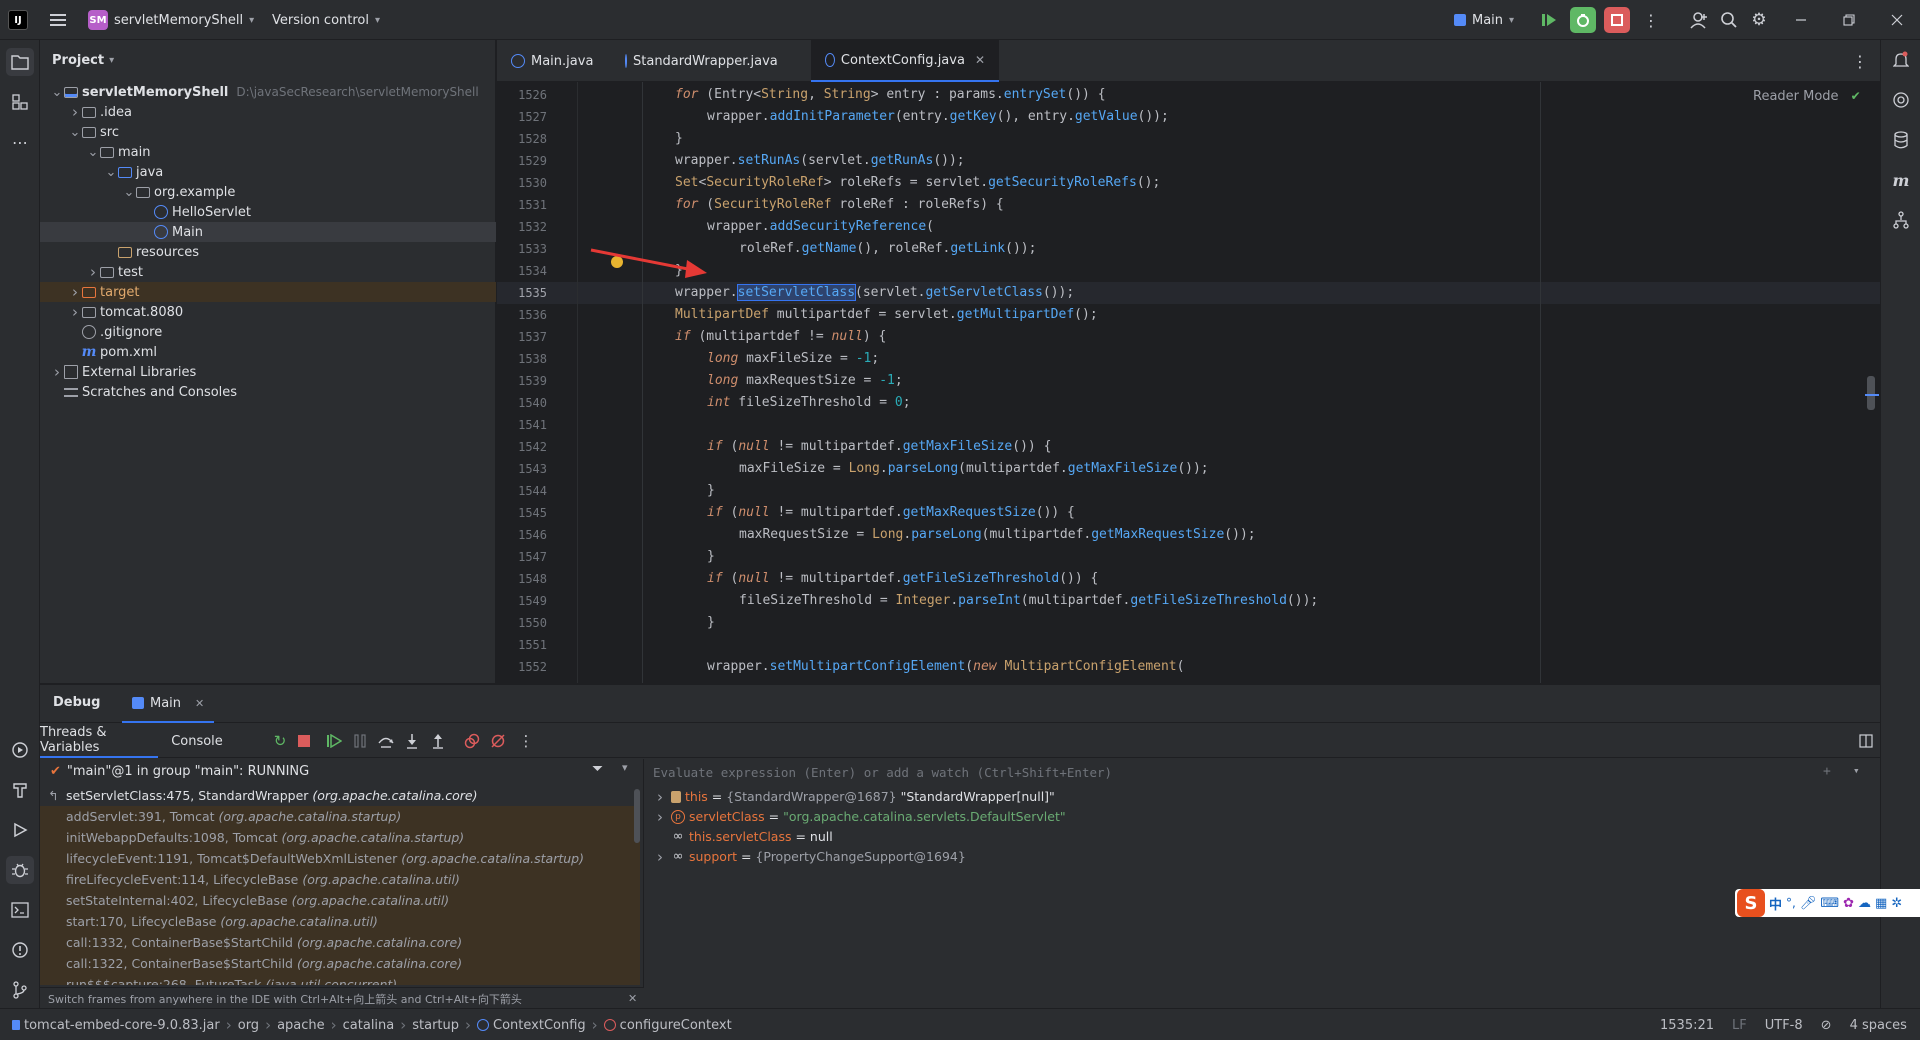 This screenshot has height=1040, width=1920. What do you see at coordinates (1188, 557) in the screenshot?
I see `code-line: 1547}` at bounding box center [1188, 557].